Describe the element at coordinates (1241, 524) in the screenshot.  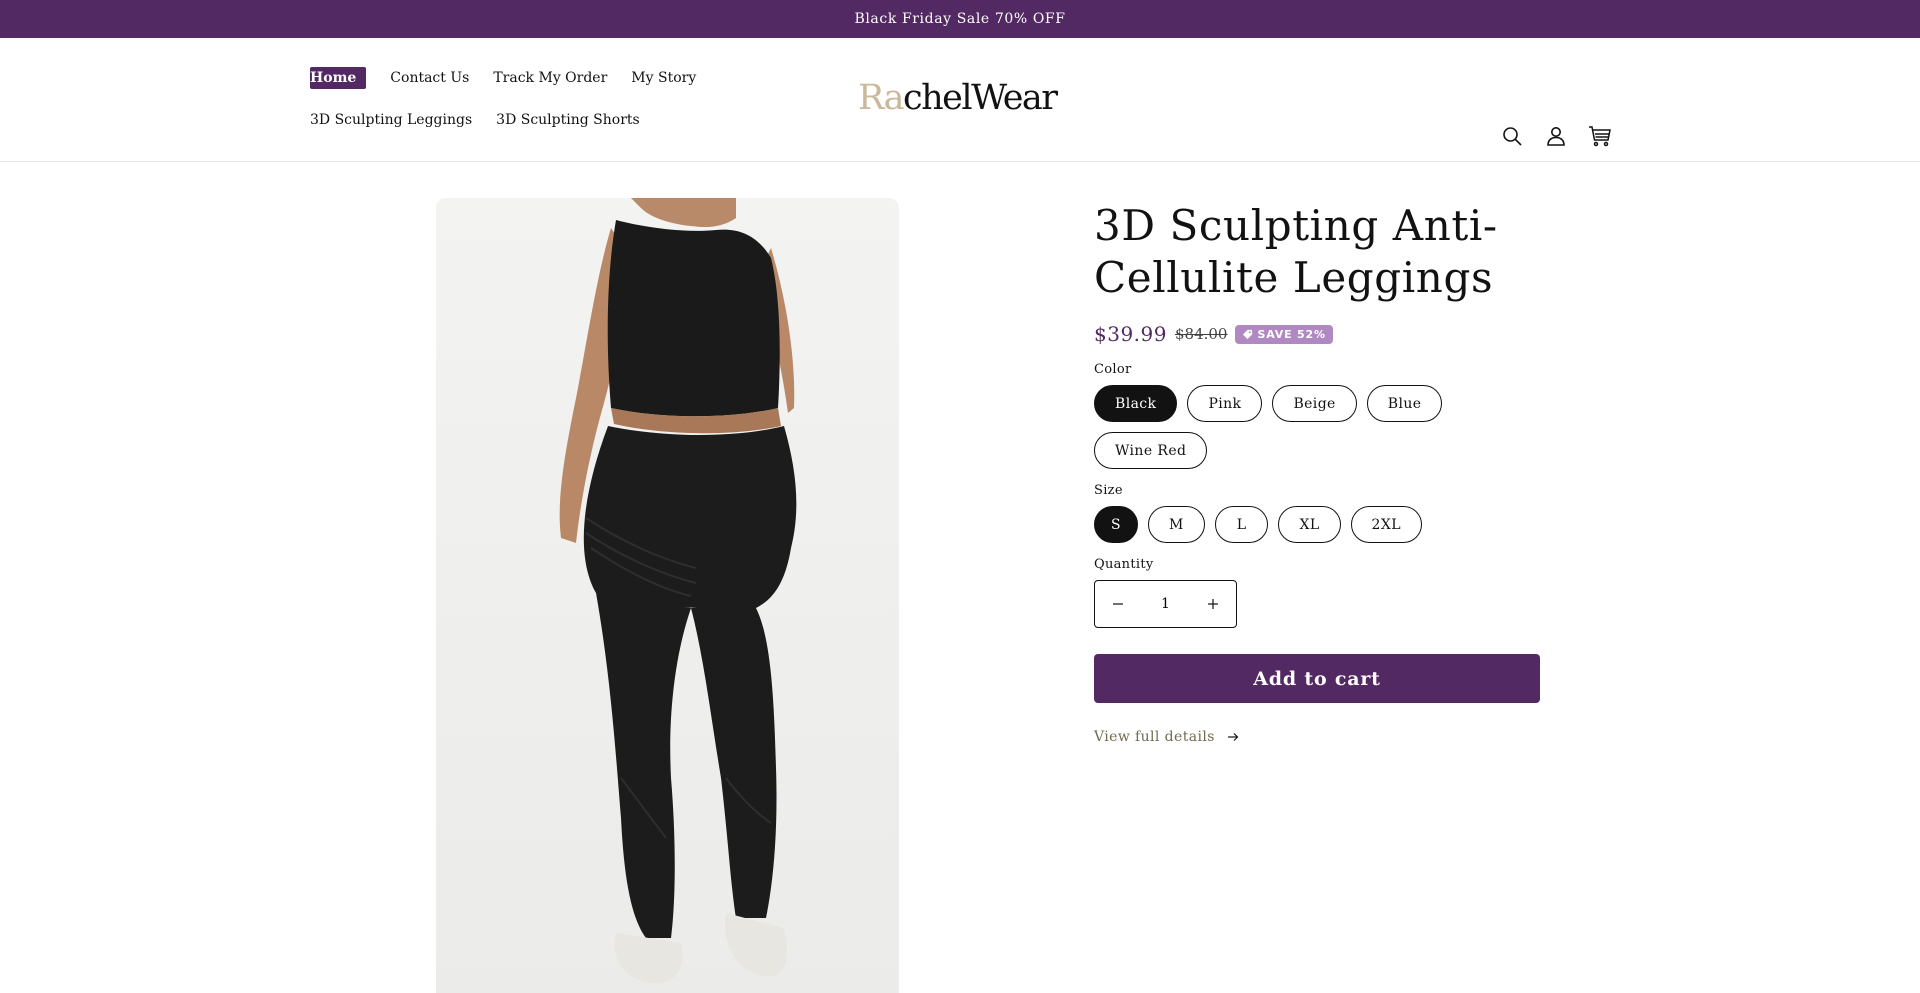
I see `size-option-l: L` at that location.